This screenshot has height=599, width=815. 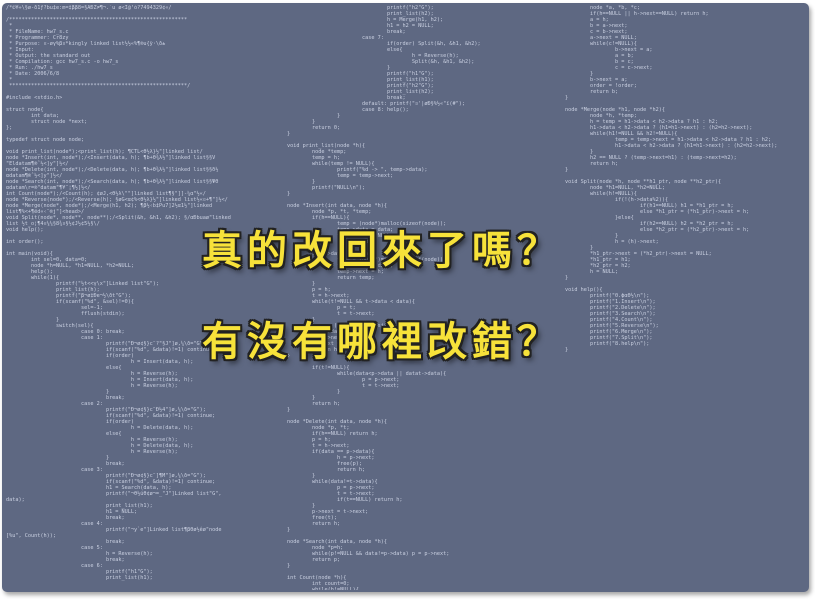 I want to click on overlay-caption-line-2: 有沒有哪裡改錯？, so click(x=382, y=342).